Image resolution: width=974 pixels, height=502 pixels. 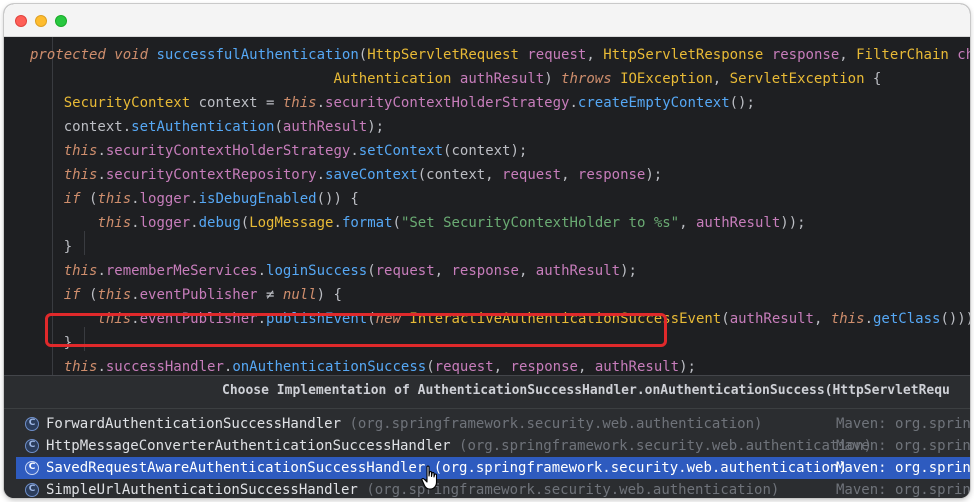 I want to click on minimize-window-button, so click(x=41, y=21).